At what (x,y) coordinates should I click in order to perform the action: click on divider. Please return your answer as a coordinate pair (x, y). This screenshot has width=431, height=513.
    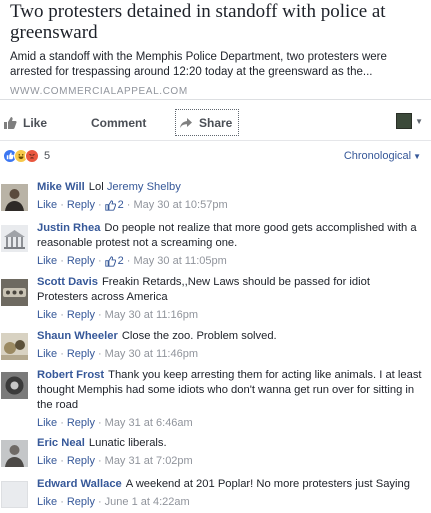
    Looking at the image, I should click on (215, 140).